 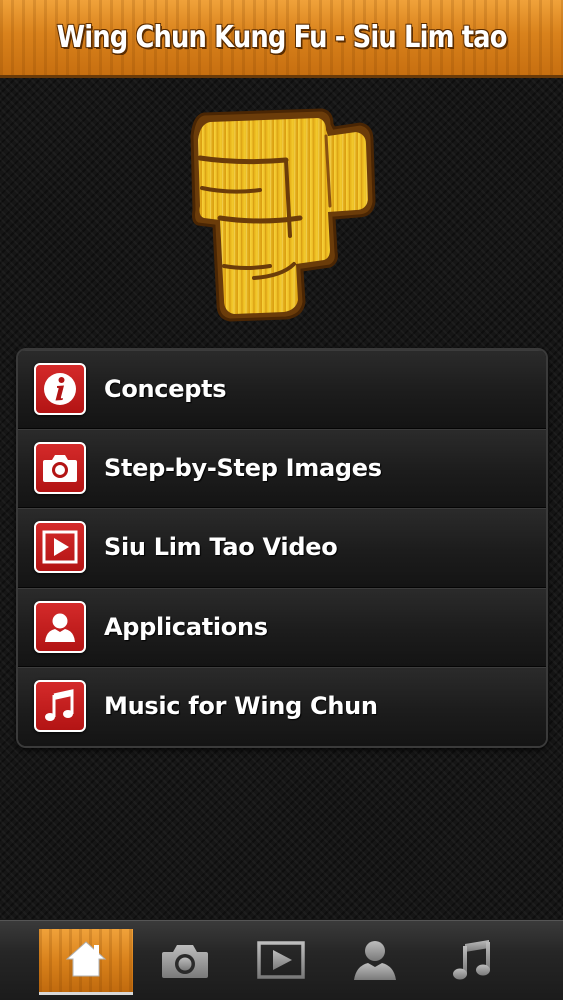 I want to click on tab-music, so click(x=473, y=962).